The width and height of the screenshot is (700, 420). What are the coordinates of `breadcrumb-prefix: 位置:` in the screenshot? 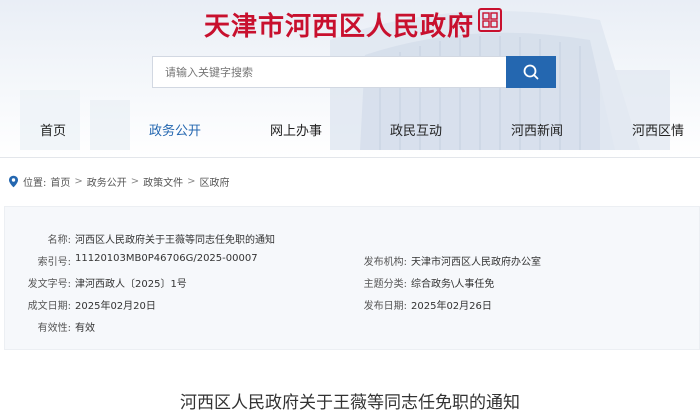 It's located at (35, 183).